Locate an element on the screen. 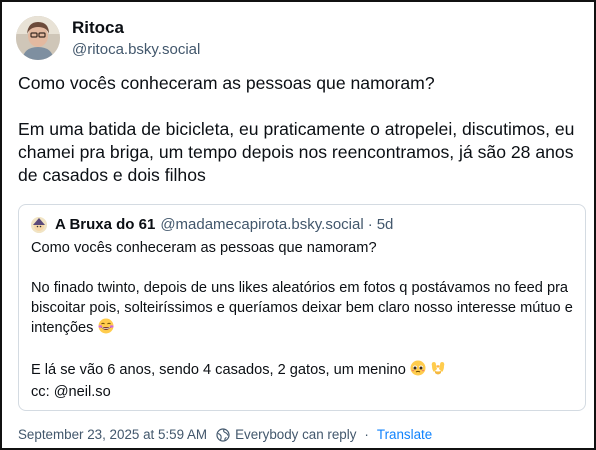 The image size is (596, 450). author-names: Ritoca @ritoca.bsky.social is located at coordinates (136, 38).